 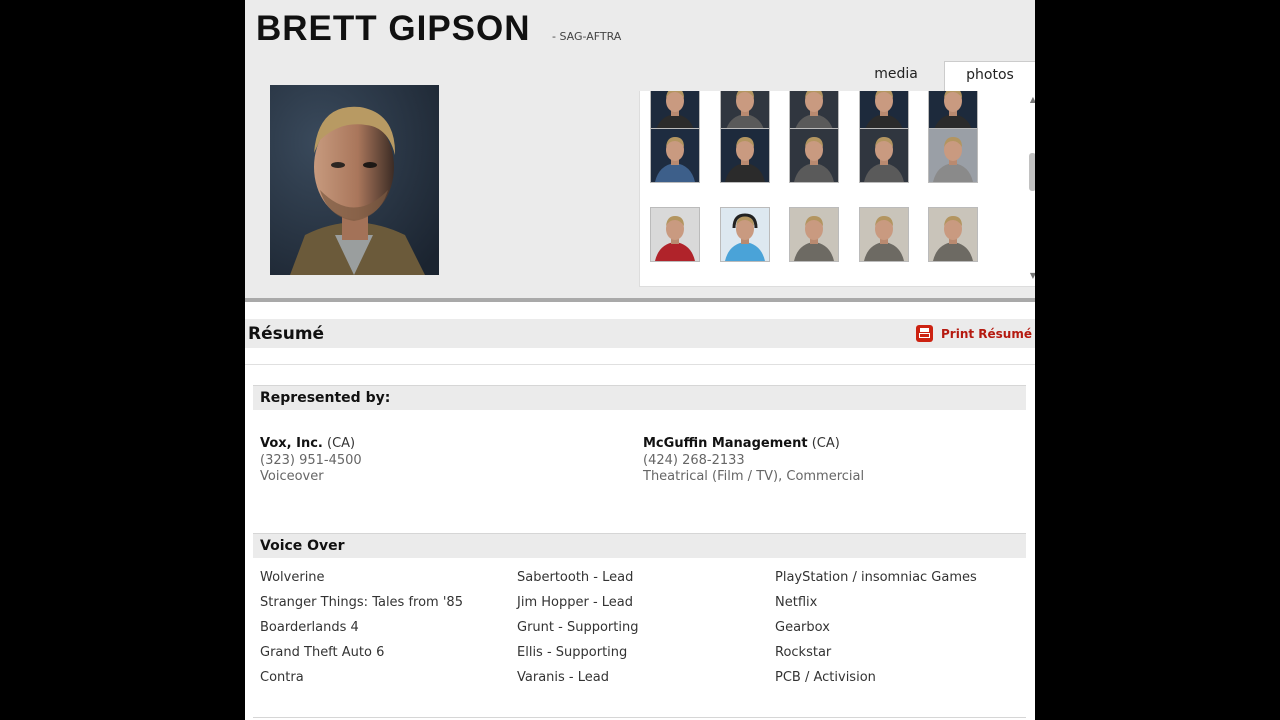 I want to click on credit-project: Wolverine, so click(x=292, y=577).